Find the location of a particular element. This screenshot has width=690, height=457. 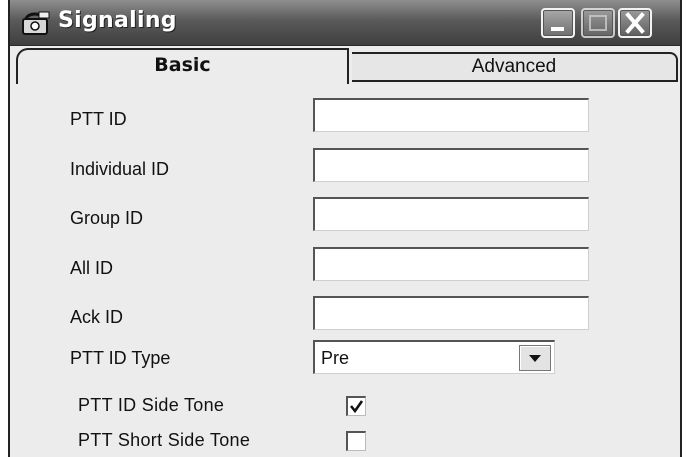

tab-basic: Basic is located at coordinates (182, 66).